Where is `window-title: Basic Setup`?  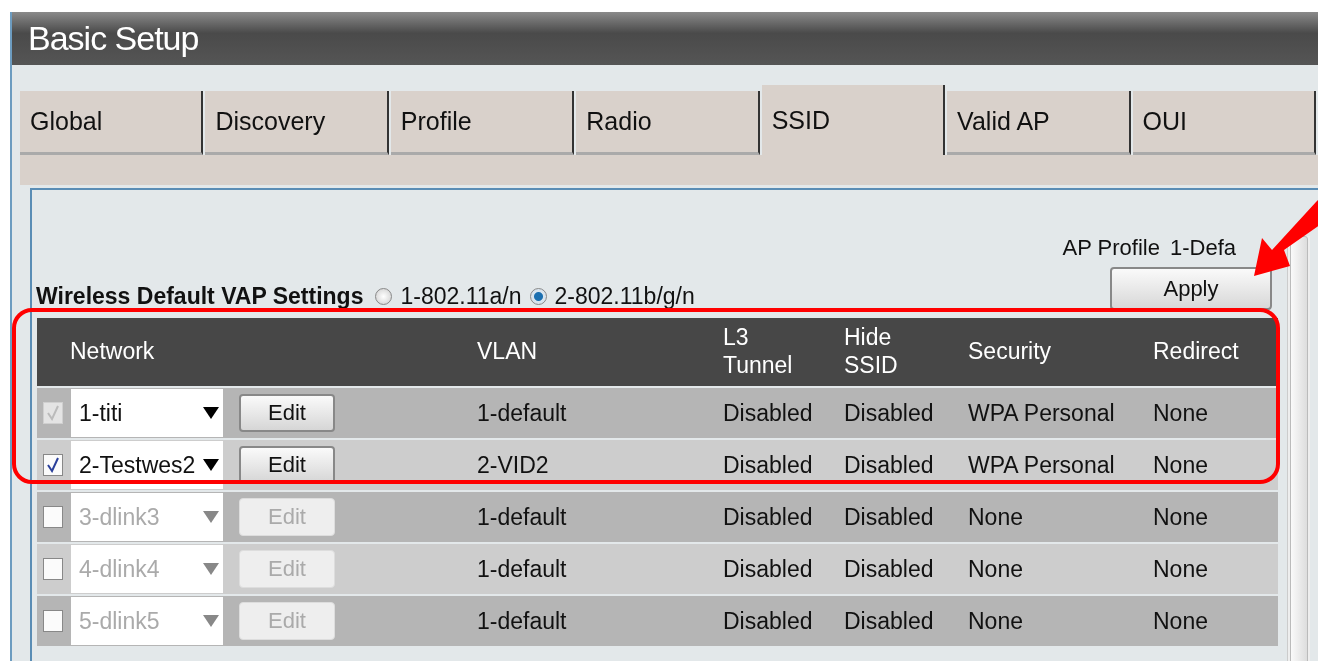 window-title: Basic Setup is located at coordinates (113, 38).